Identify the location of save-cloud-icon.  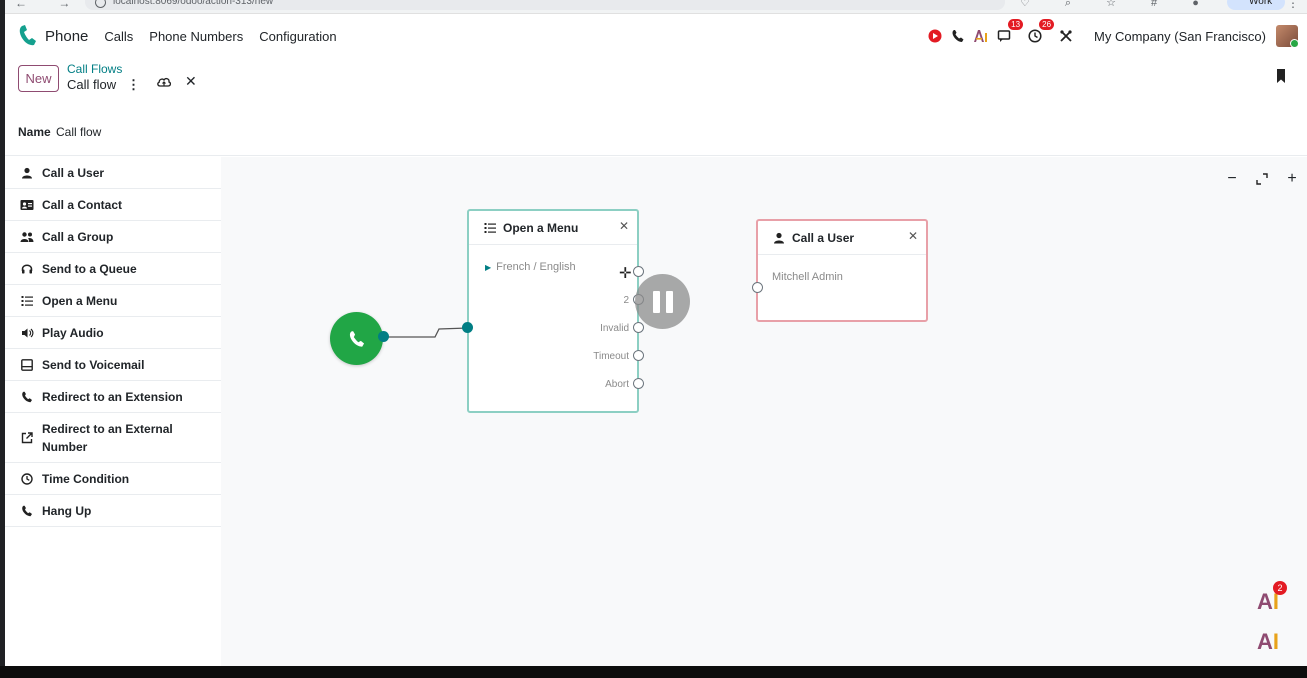
(164, 82).